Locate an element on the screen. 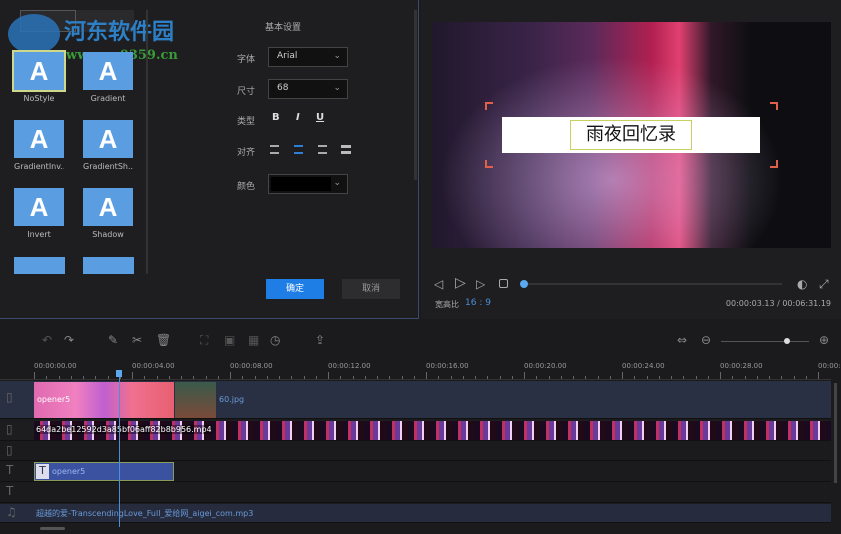 Image resolution: width=841 pixels, height=534 pixels. zoom-handle is located at coordinates (787, 341).